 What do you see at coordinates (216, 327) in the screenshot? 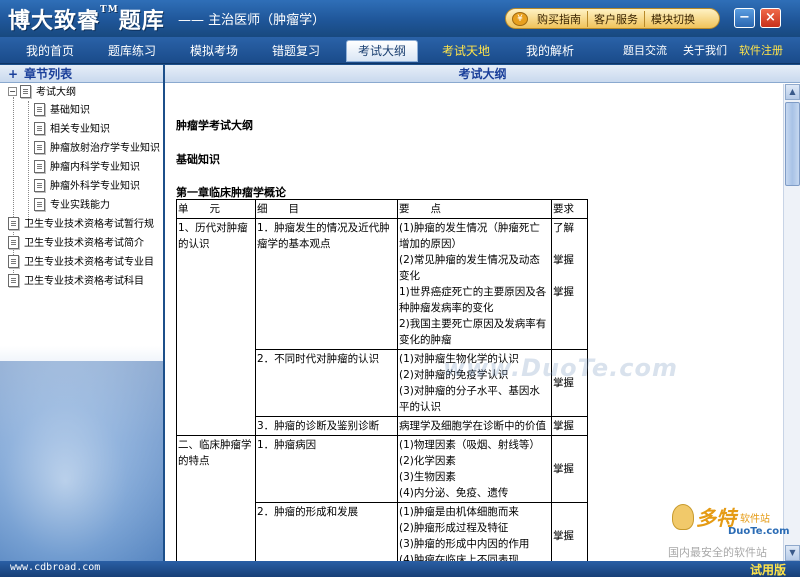
I see `unit-cell: 1、历代对肿瘤的认识` at bounding box center [216, 327].